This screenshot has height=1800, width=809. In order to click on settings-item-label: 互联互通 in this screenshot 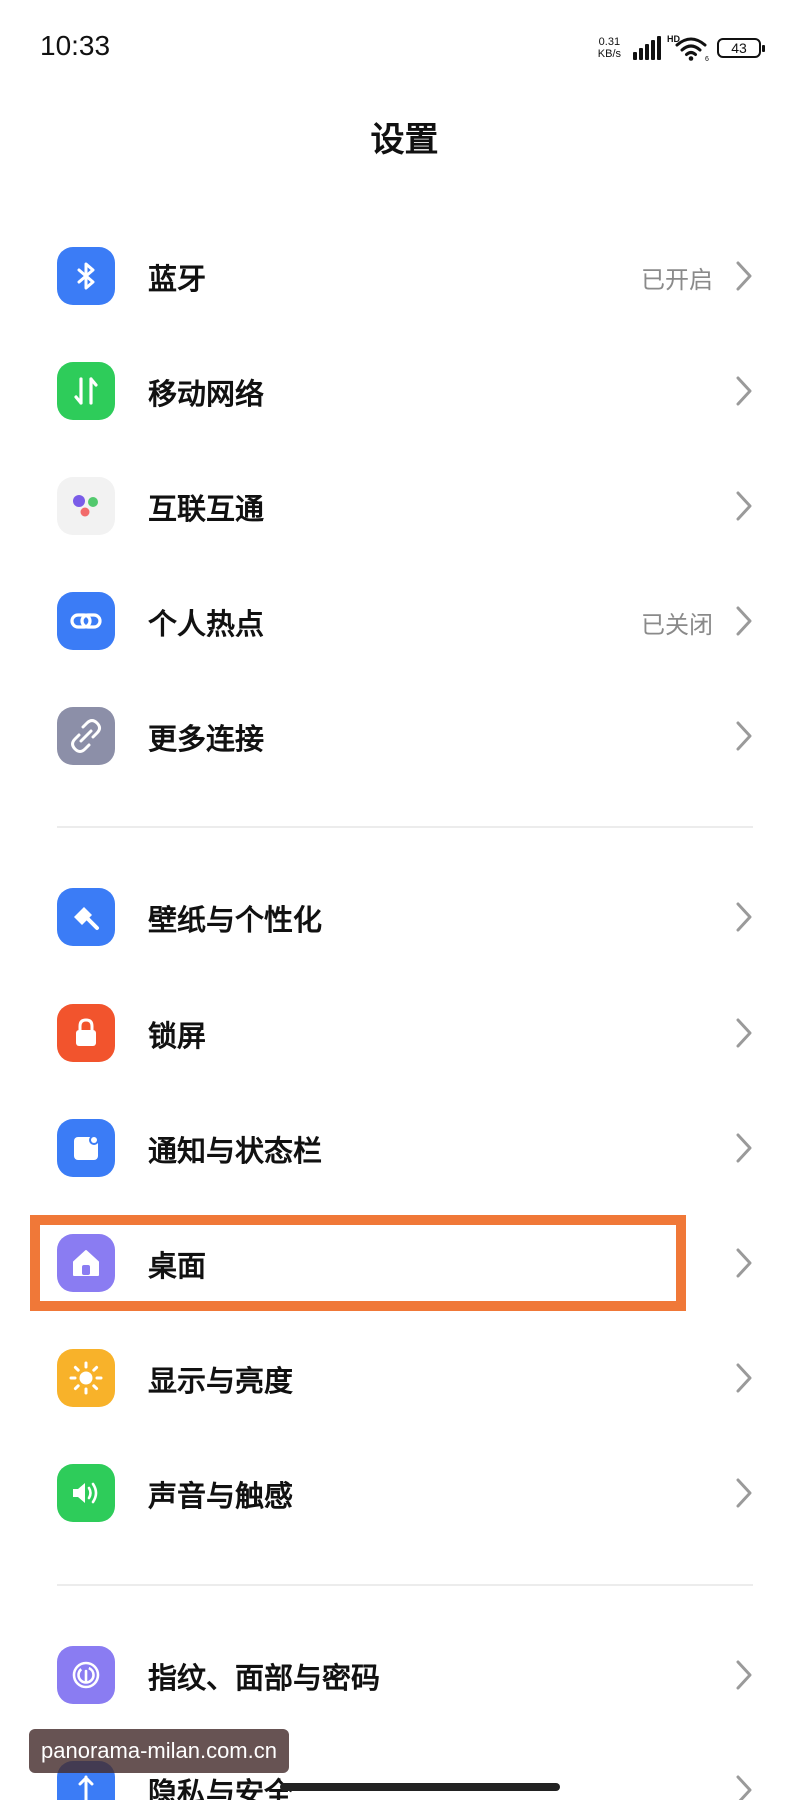, I will do `click(206, 509)`.